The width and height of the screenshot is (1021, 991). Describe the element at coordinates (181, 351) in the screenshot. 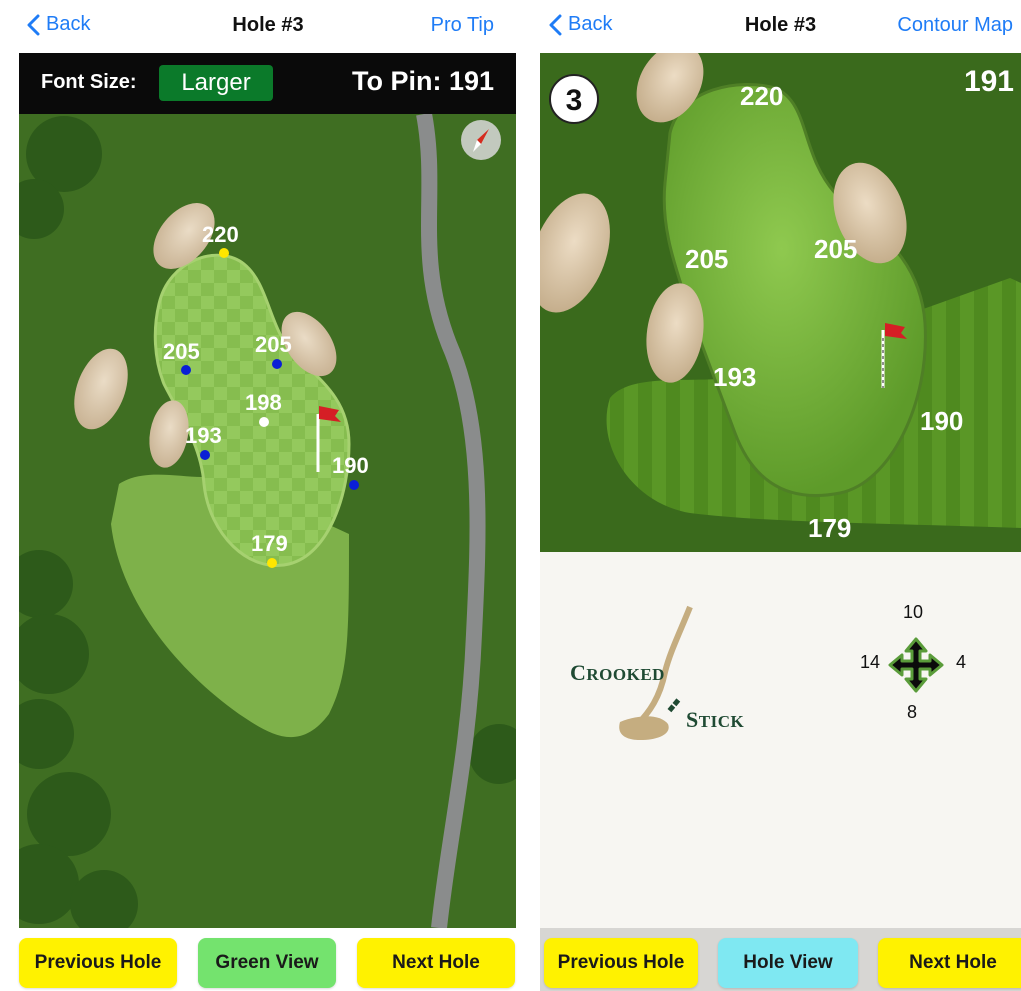

I see `yardage-left-back: 205` at that location.